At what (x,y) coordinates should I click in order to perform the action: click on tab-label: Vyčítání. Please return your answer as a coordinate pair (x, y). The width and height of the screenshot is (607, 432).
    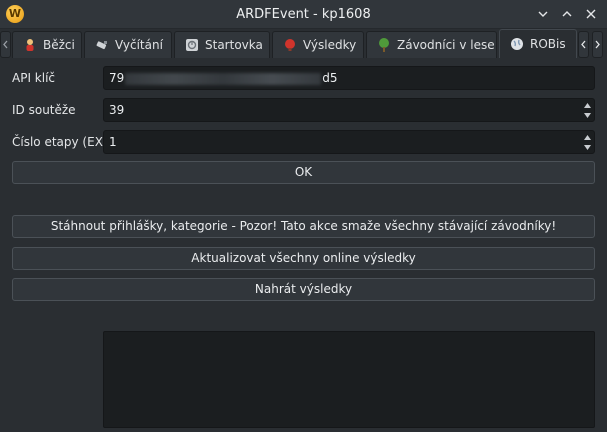
    Looking at the image, I should click on (139, 45).